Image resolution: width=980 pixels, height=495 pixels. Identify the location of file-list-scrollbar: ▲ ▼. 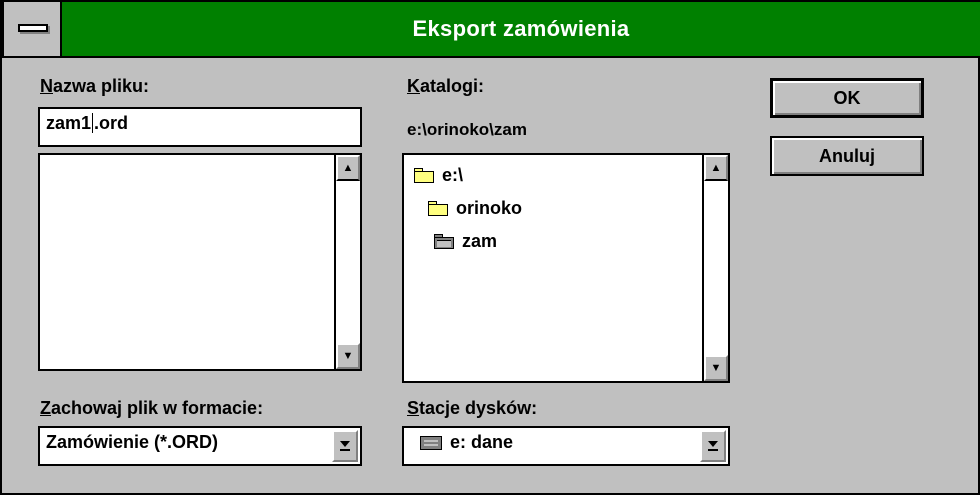
(347, 262).